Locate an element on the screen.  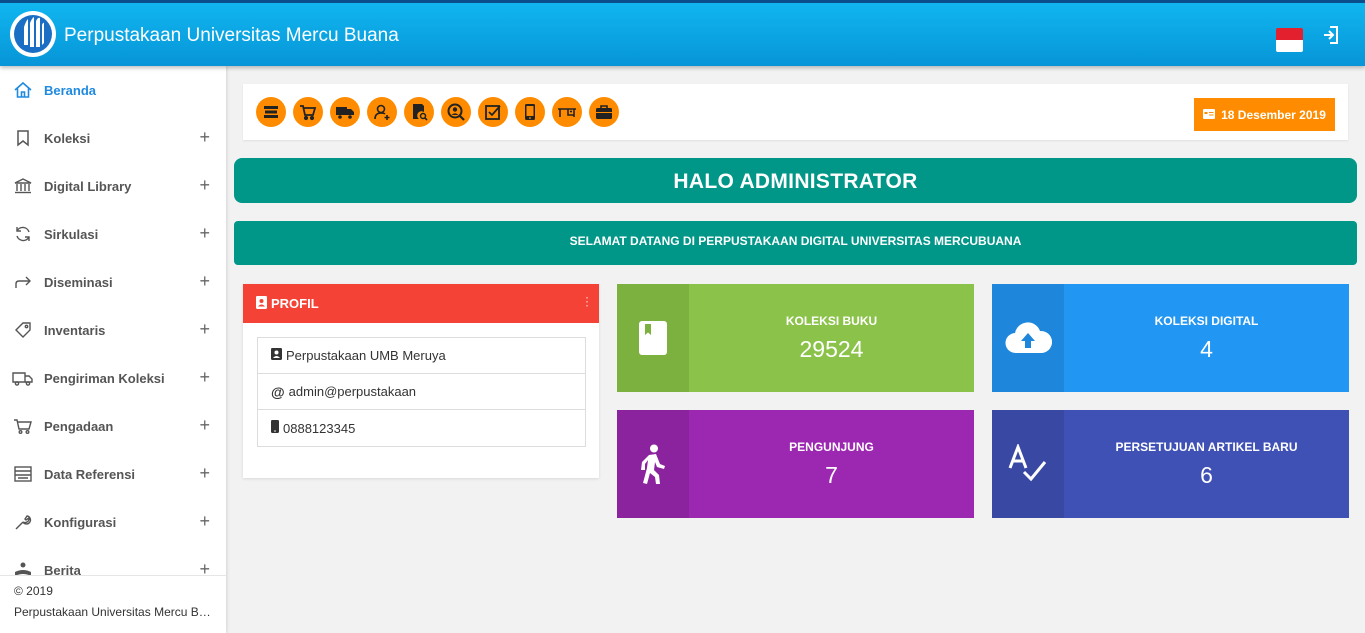
sidebar-item-koleksi: Koleksi + is located at coordinates (113, 138).